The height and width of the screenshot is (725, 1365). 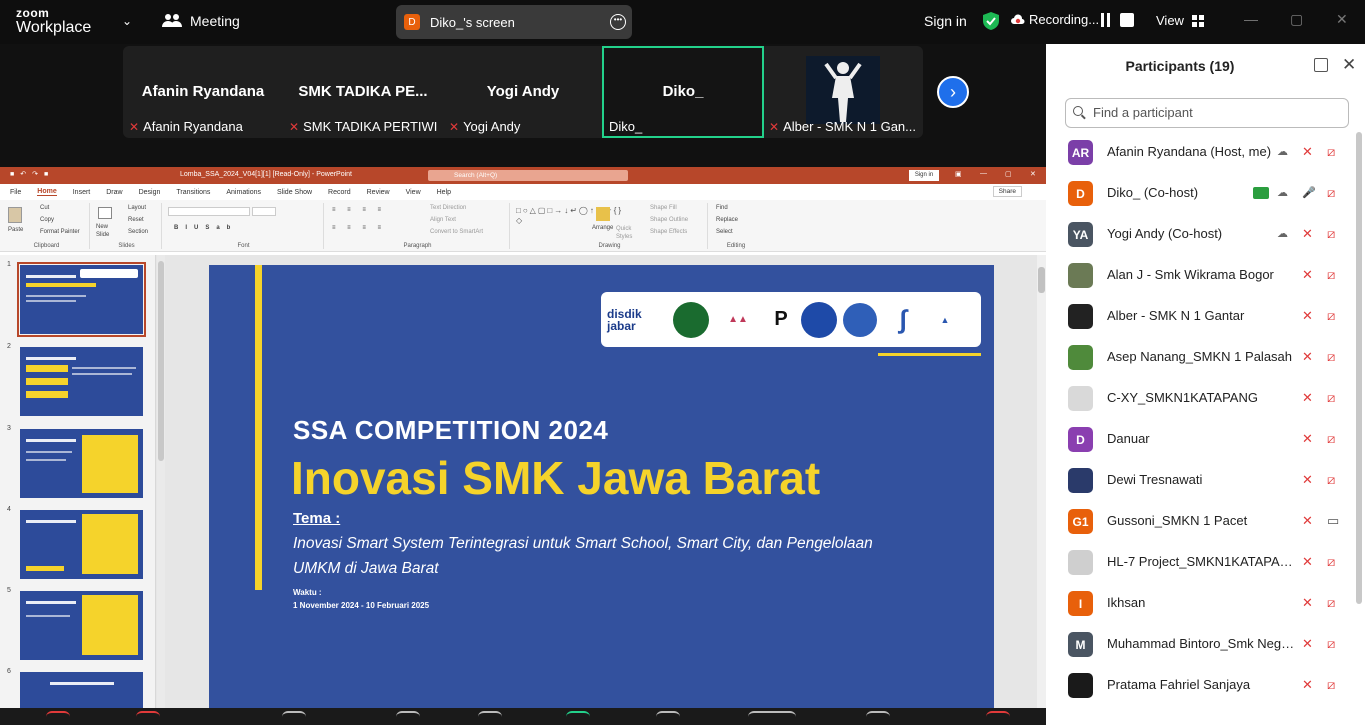 What do you see at coordinates (618, 22) in the screenshot?
I see `more-options-icon: •••` at bounding box center [618, 22].